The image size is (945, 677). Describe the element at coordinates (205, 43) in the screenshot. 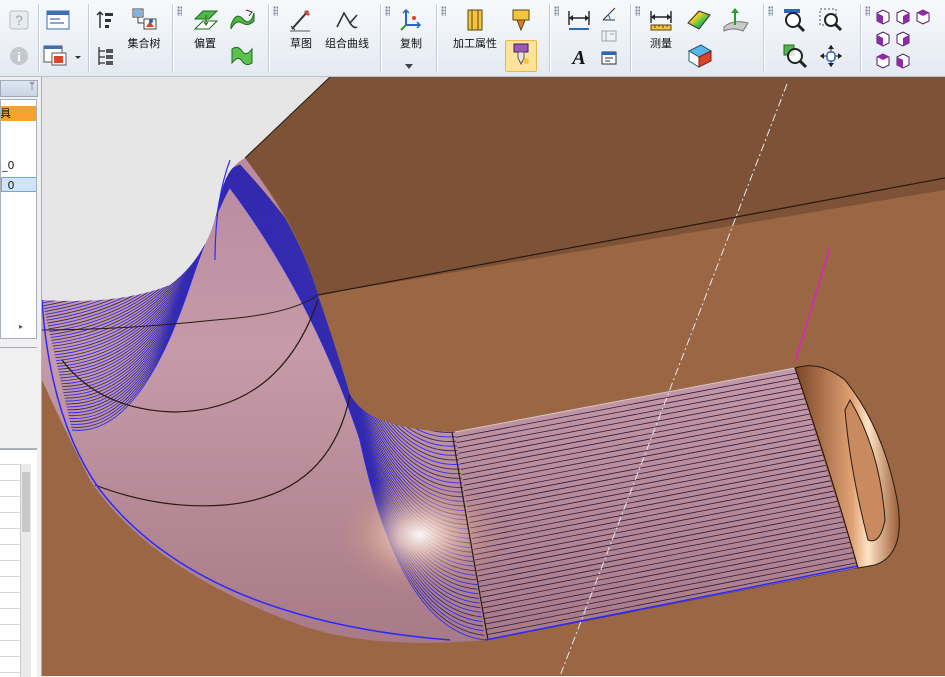

I see `offset-label: 偏置` at that location.